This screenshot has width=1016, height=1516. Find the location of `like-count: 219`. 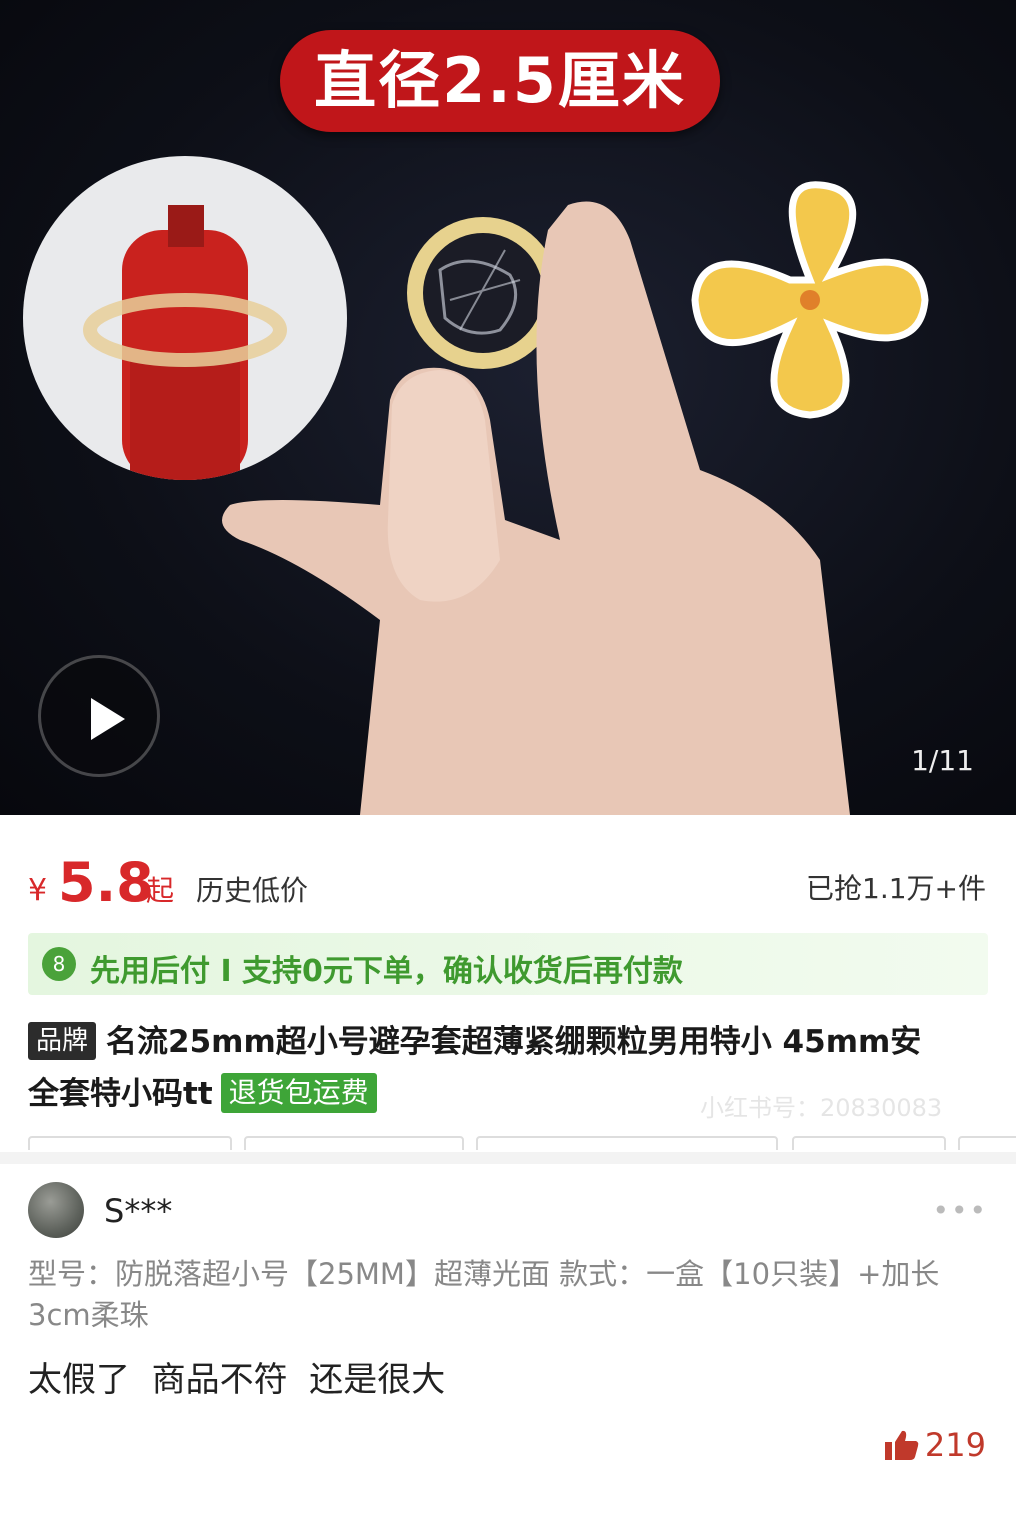

like-count: 219 is located at coordinates (955, 1445).